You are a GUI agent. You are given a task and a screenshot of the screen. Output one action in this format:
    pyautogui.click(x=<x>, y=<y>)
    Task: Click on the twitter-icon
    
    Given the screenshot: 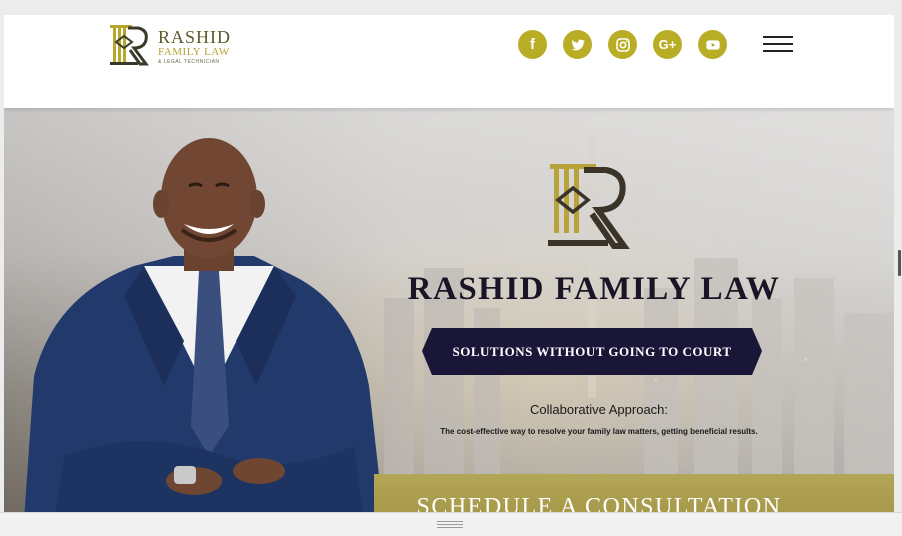 What is the action you would take?
    pyautogui.click(x=578, y=45)
    